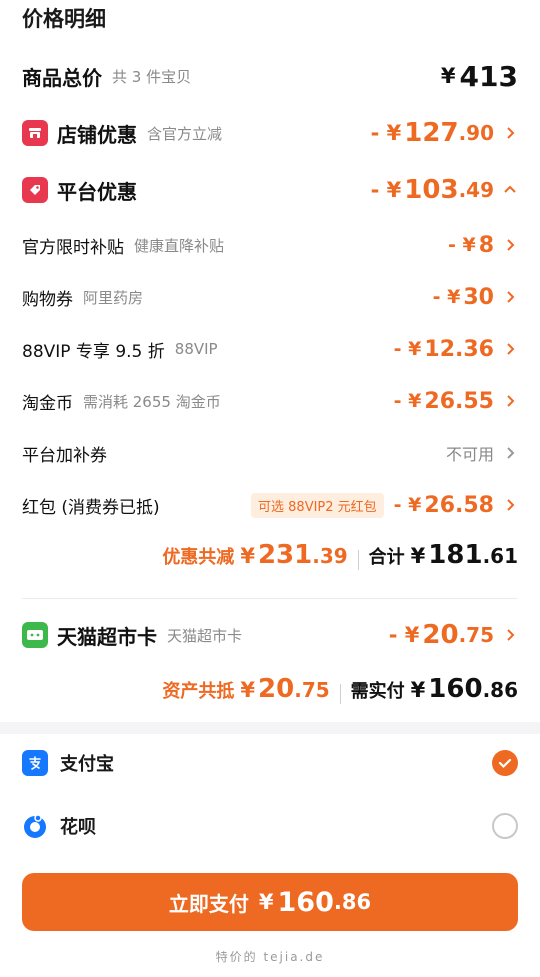 This screenshot has height=977, width=540. Describe the element at coordinates (456, 401) in the screenshot. I see `item-amount: - ¥ 26.55` at that location.